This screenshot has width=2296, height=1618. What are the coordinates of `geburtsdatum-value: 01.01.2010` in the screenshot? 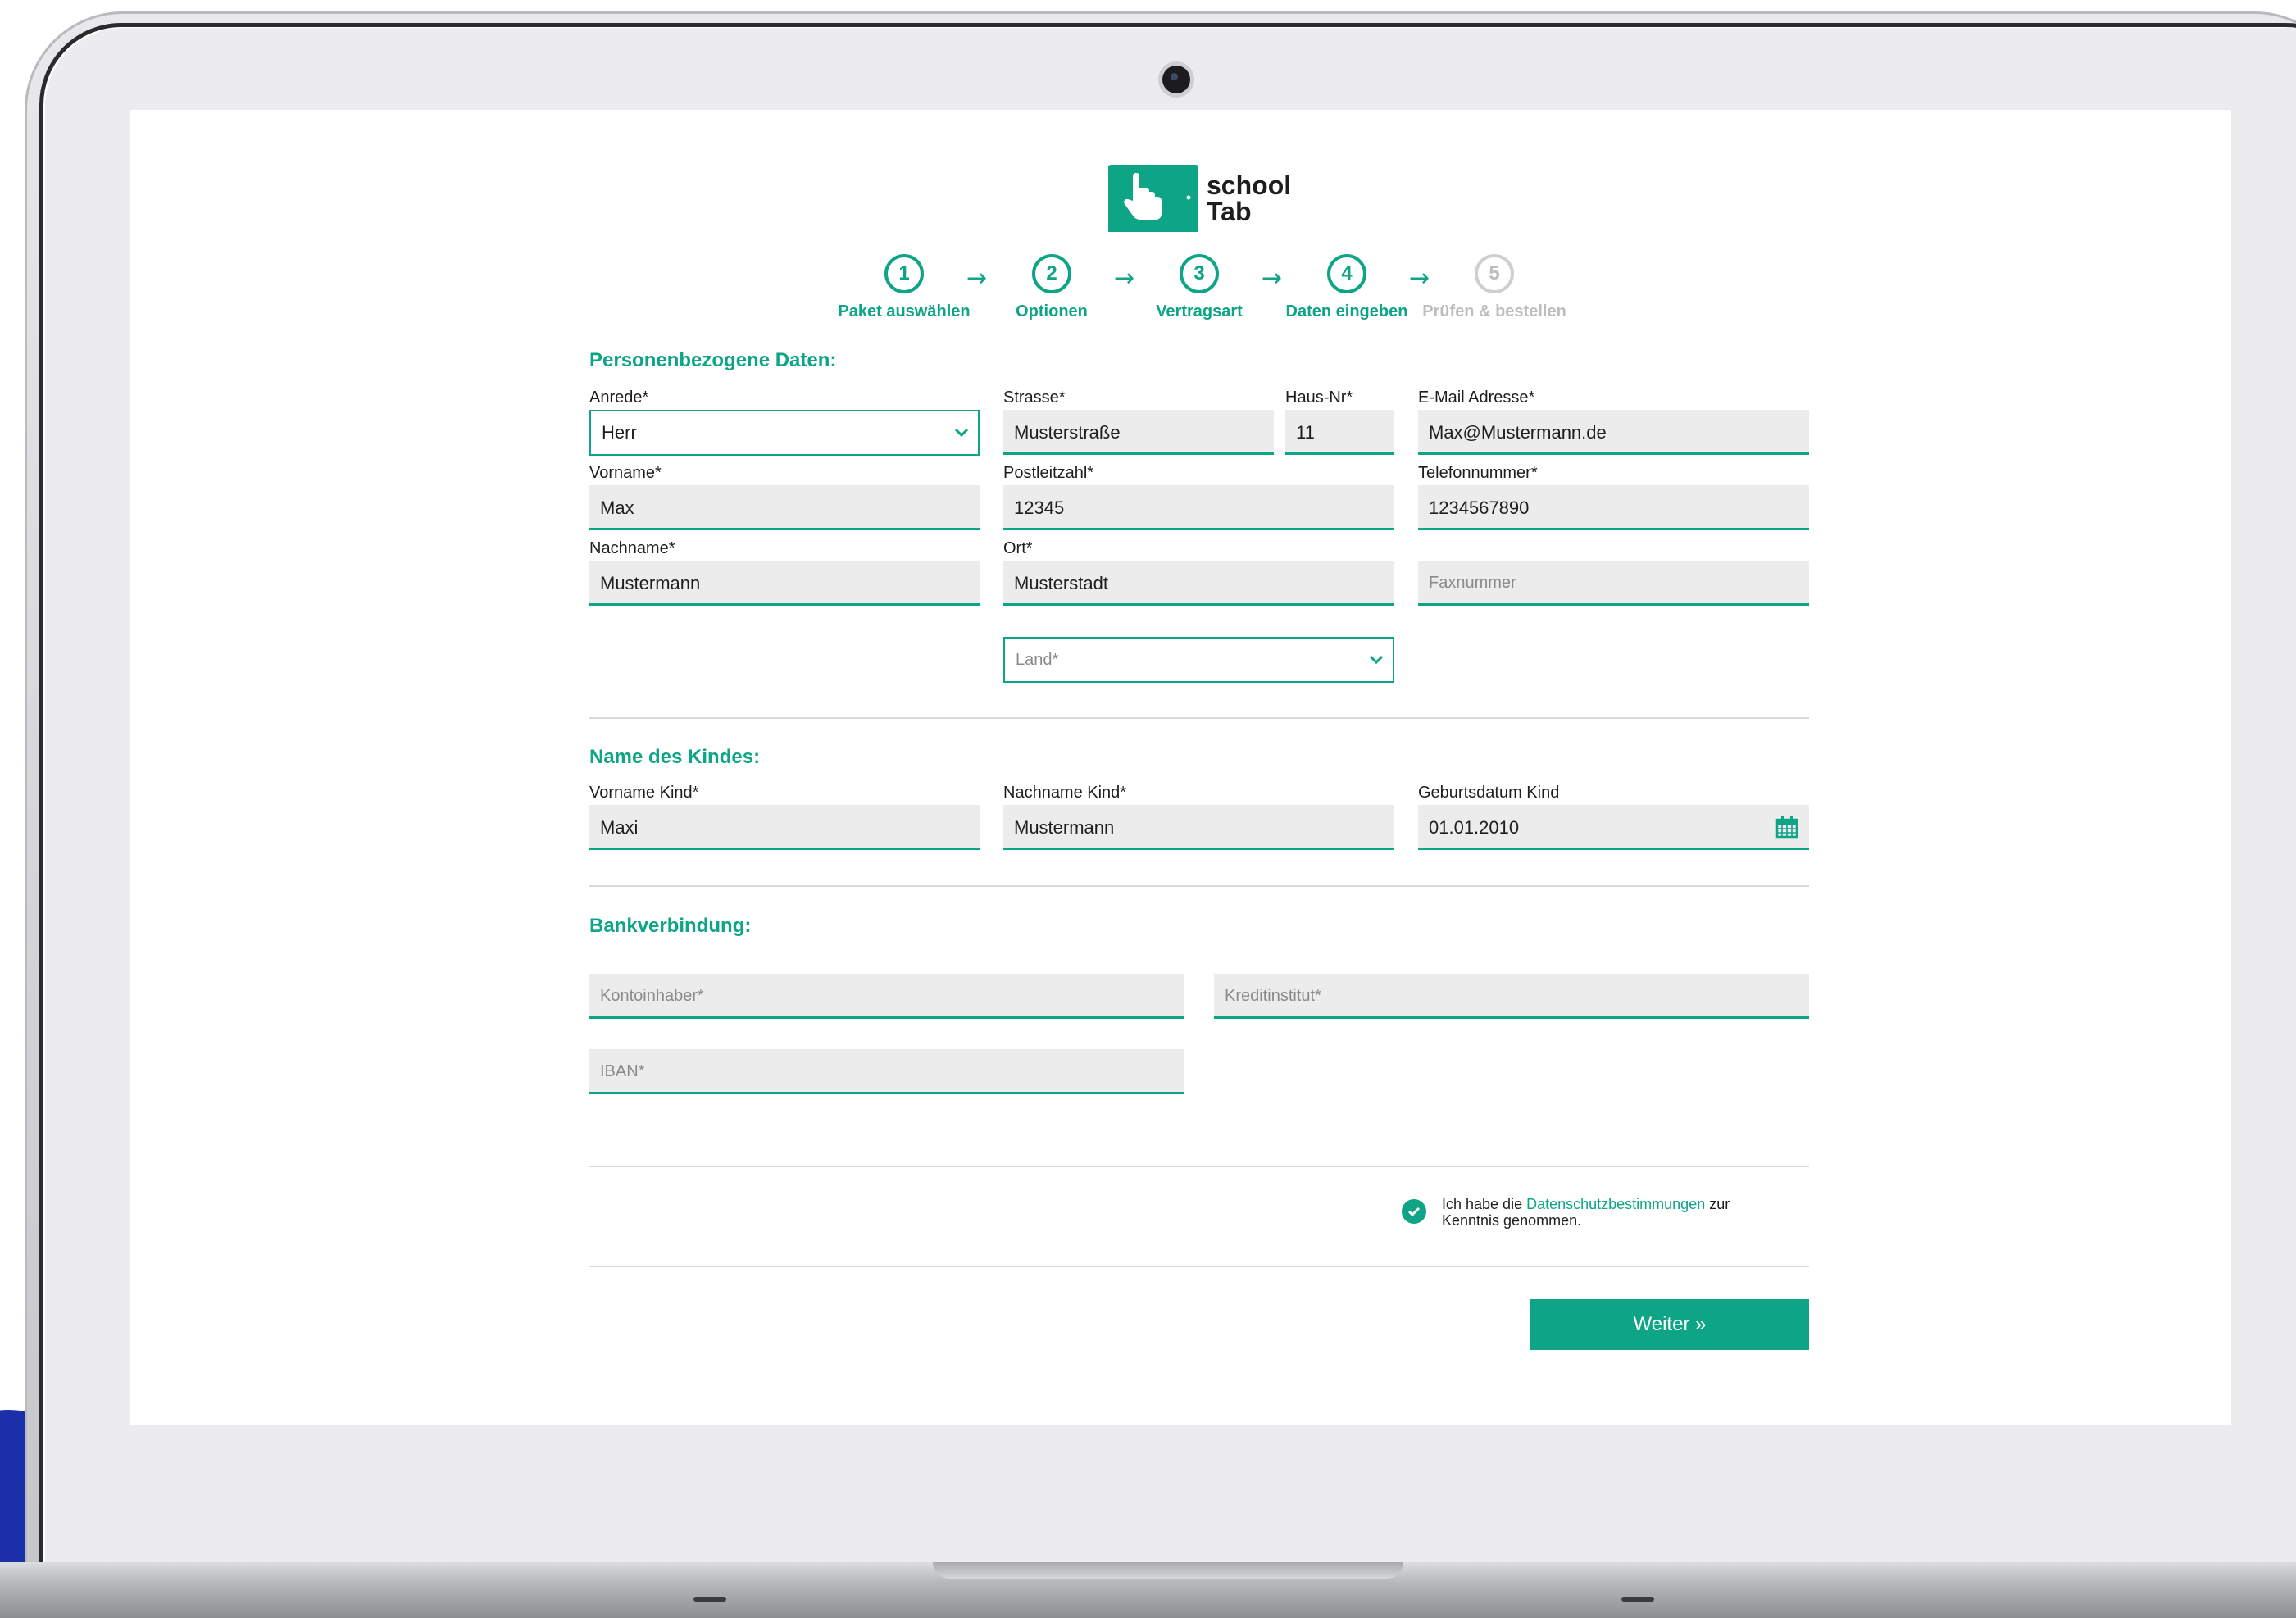 It's located at (1474, 827).